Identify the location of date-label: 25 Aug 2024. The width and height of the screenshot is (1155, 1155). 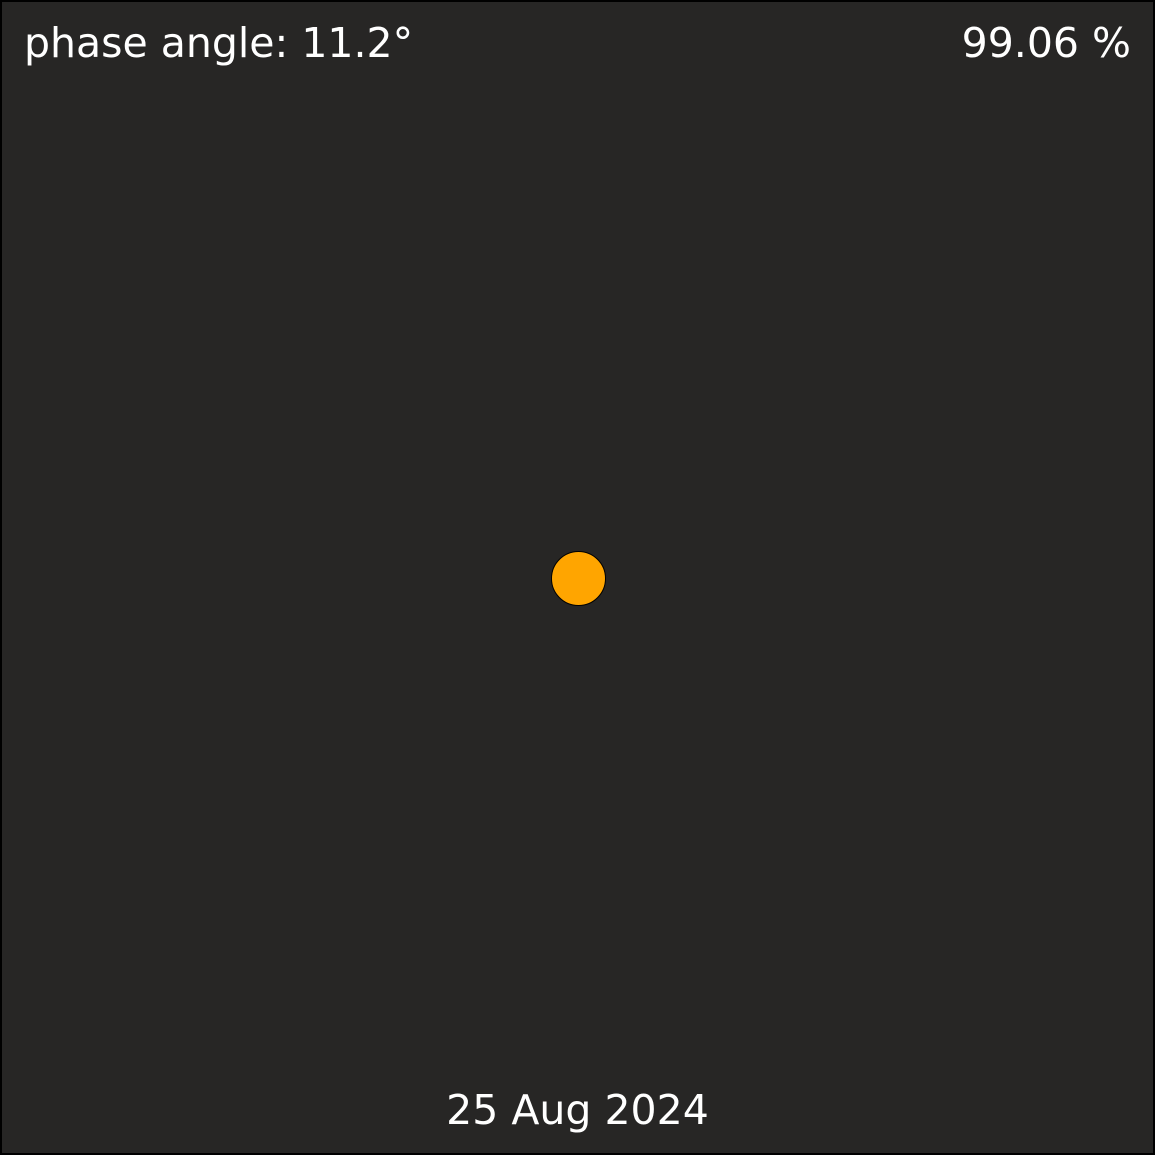
(577, 1110).